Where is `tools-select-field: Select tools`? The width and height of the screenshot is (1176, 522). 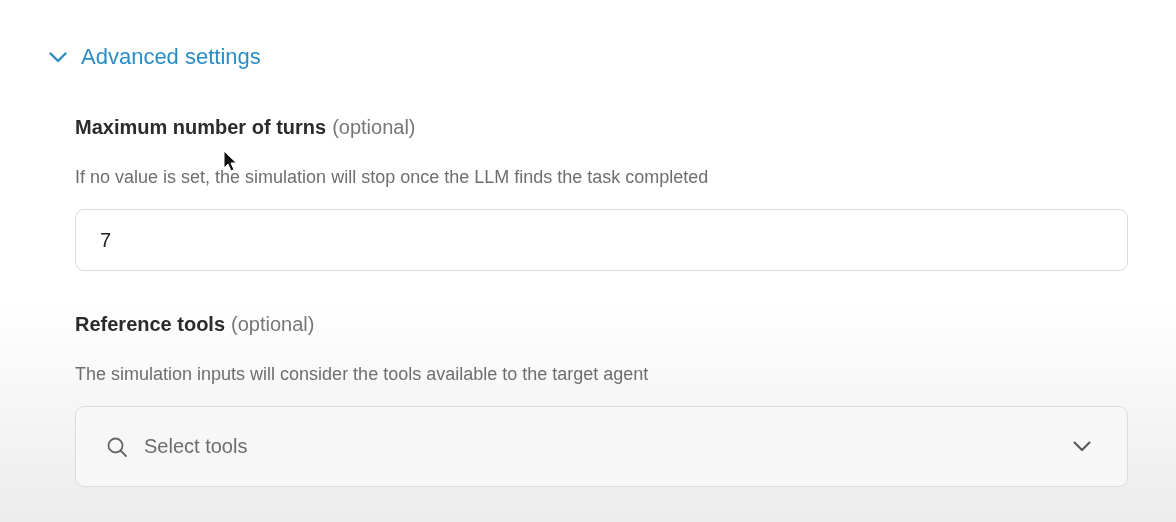
tools-select-field: Select tools is located at coordinates (601, 446).